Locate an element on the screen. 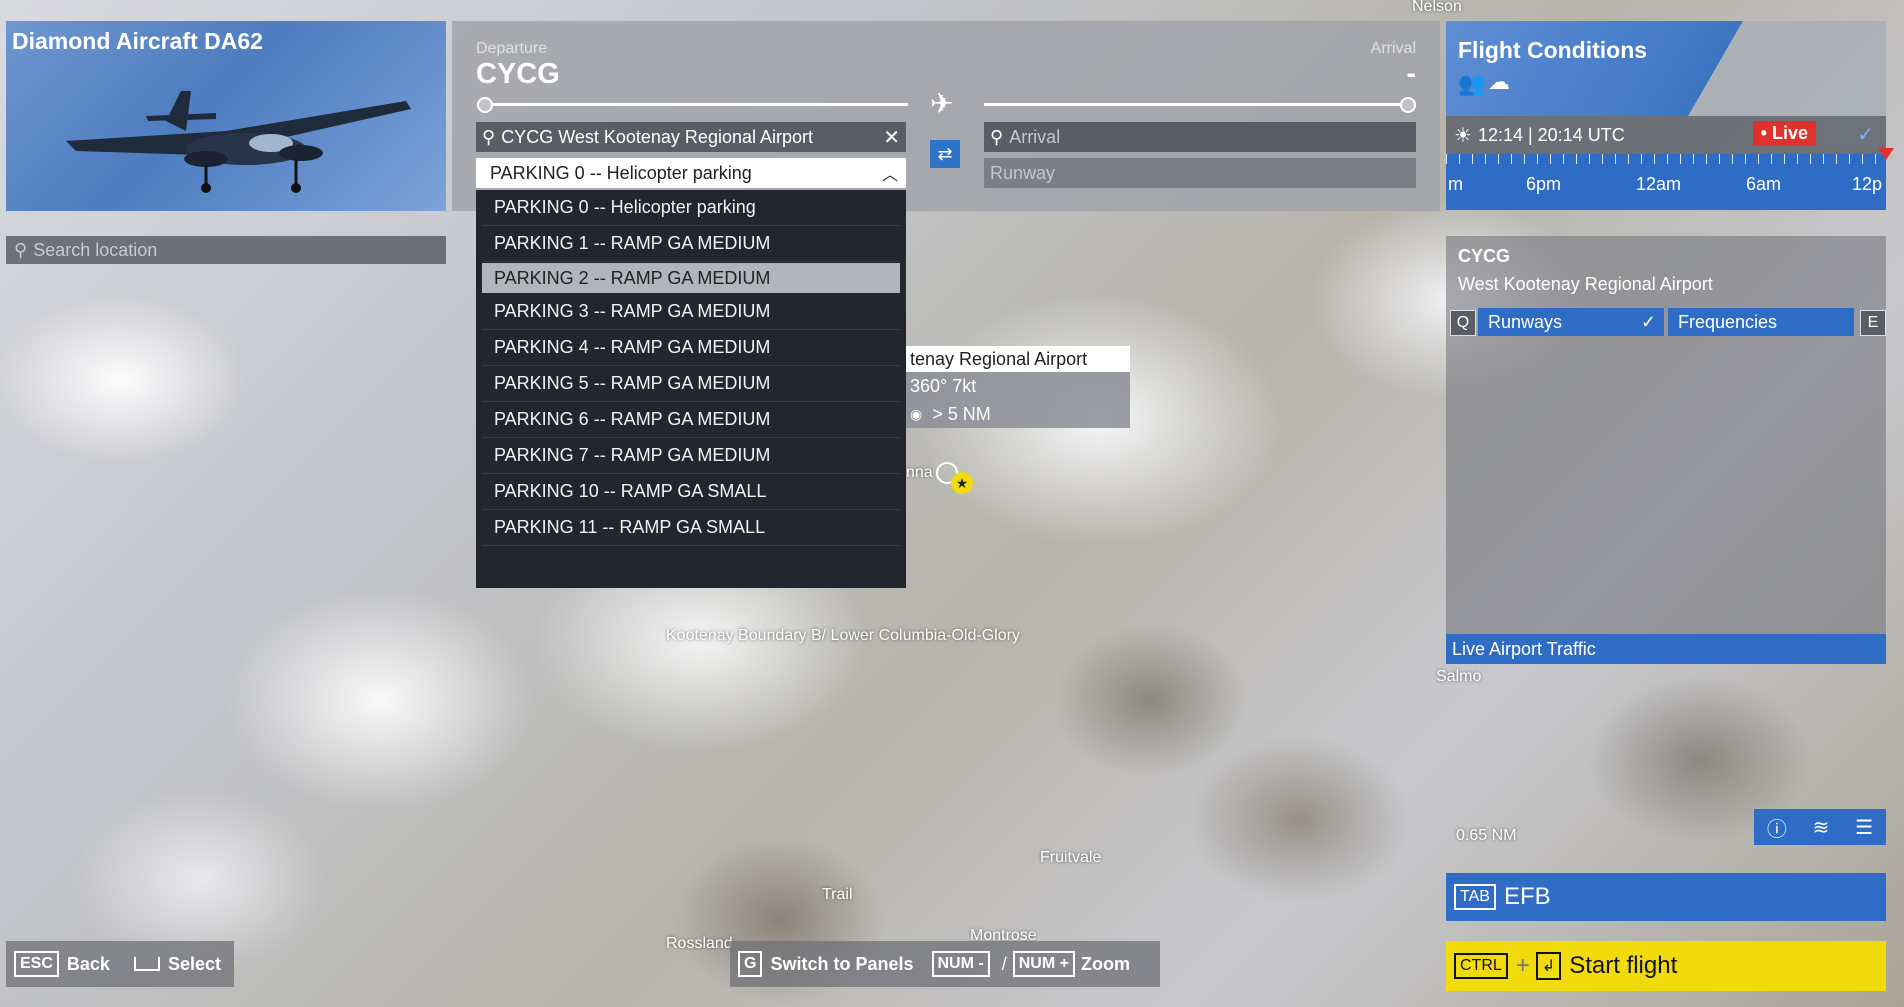 This screenshot has height=1007, width=1904. efb-button: TAB EFB is located at coordinates (1666, 897).